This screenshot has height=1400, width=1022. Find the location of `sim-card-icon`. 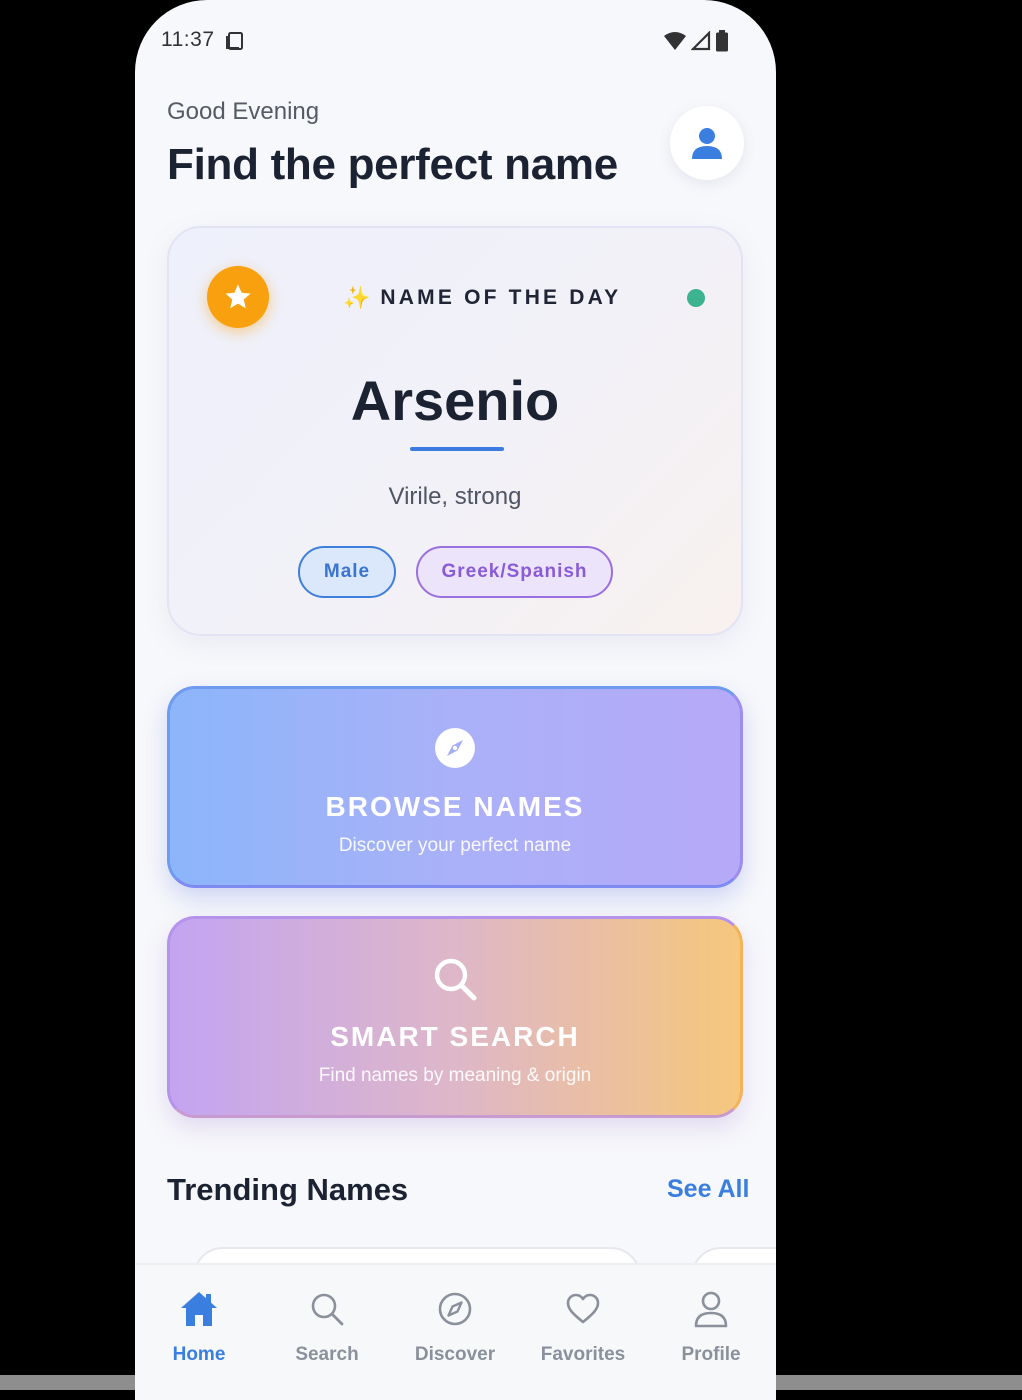

sim-card-icon is located at coordinates (234, 41).